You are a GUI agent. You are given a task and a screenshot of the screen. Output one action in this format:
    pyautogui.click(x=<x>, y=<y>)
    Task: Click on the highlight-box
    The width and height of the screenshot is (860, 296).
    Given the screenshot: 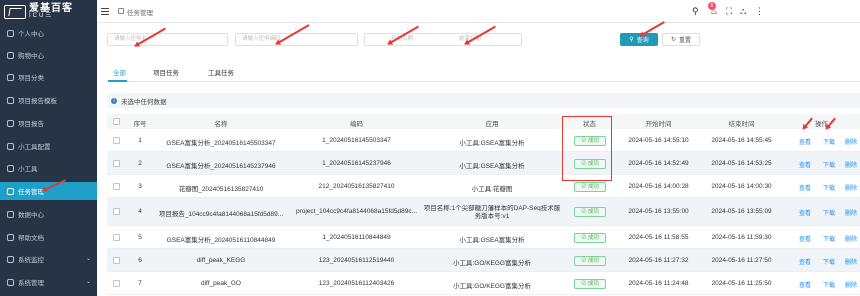 What is the action you would take?
    pyautogui.click(x=587, y=148)
    